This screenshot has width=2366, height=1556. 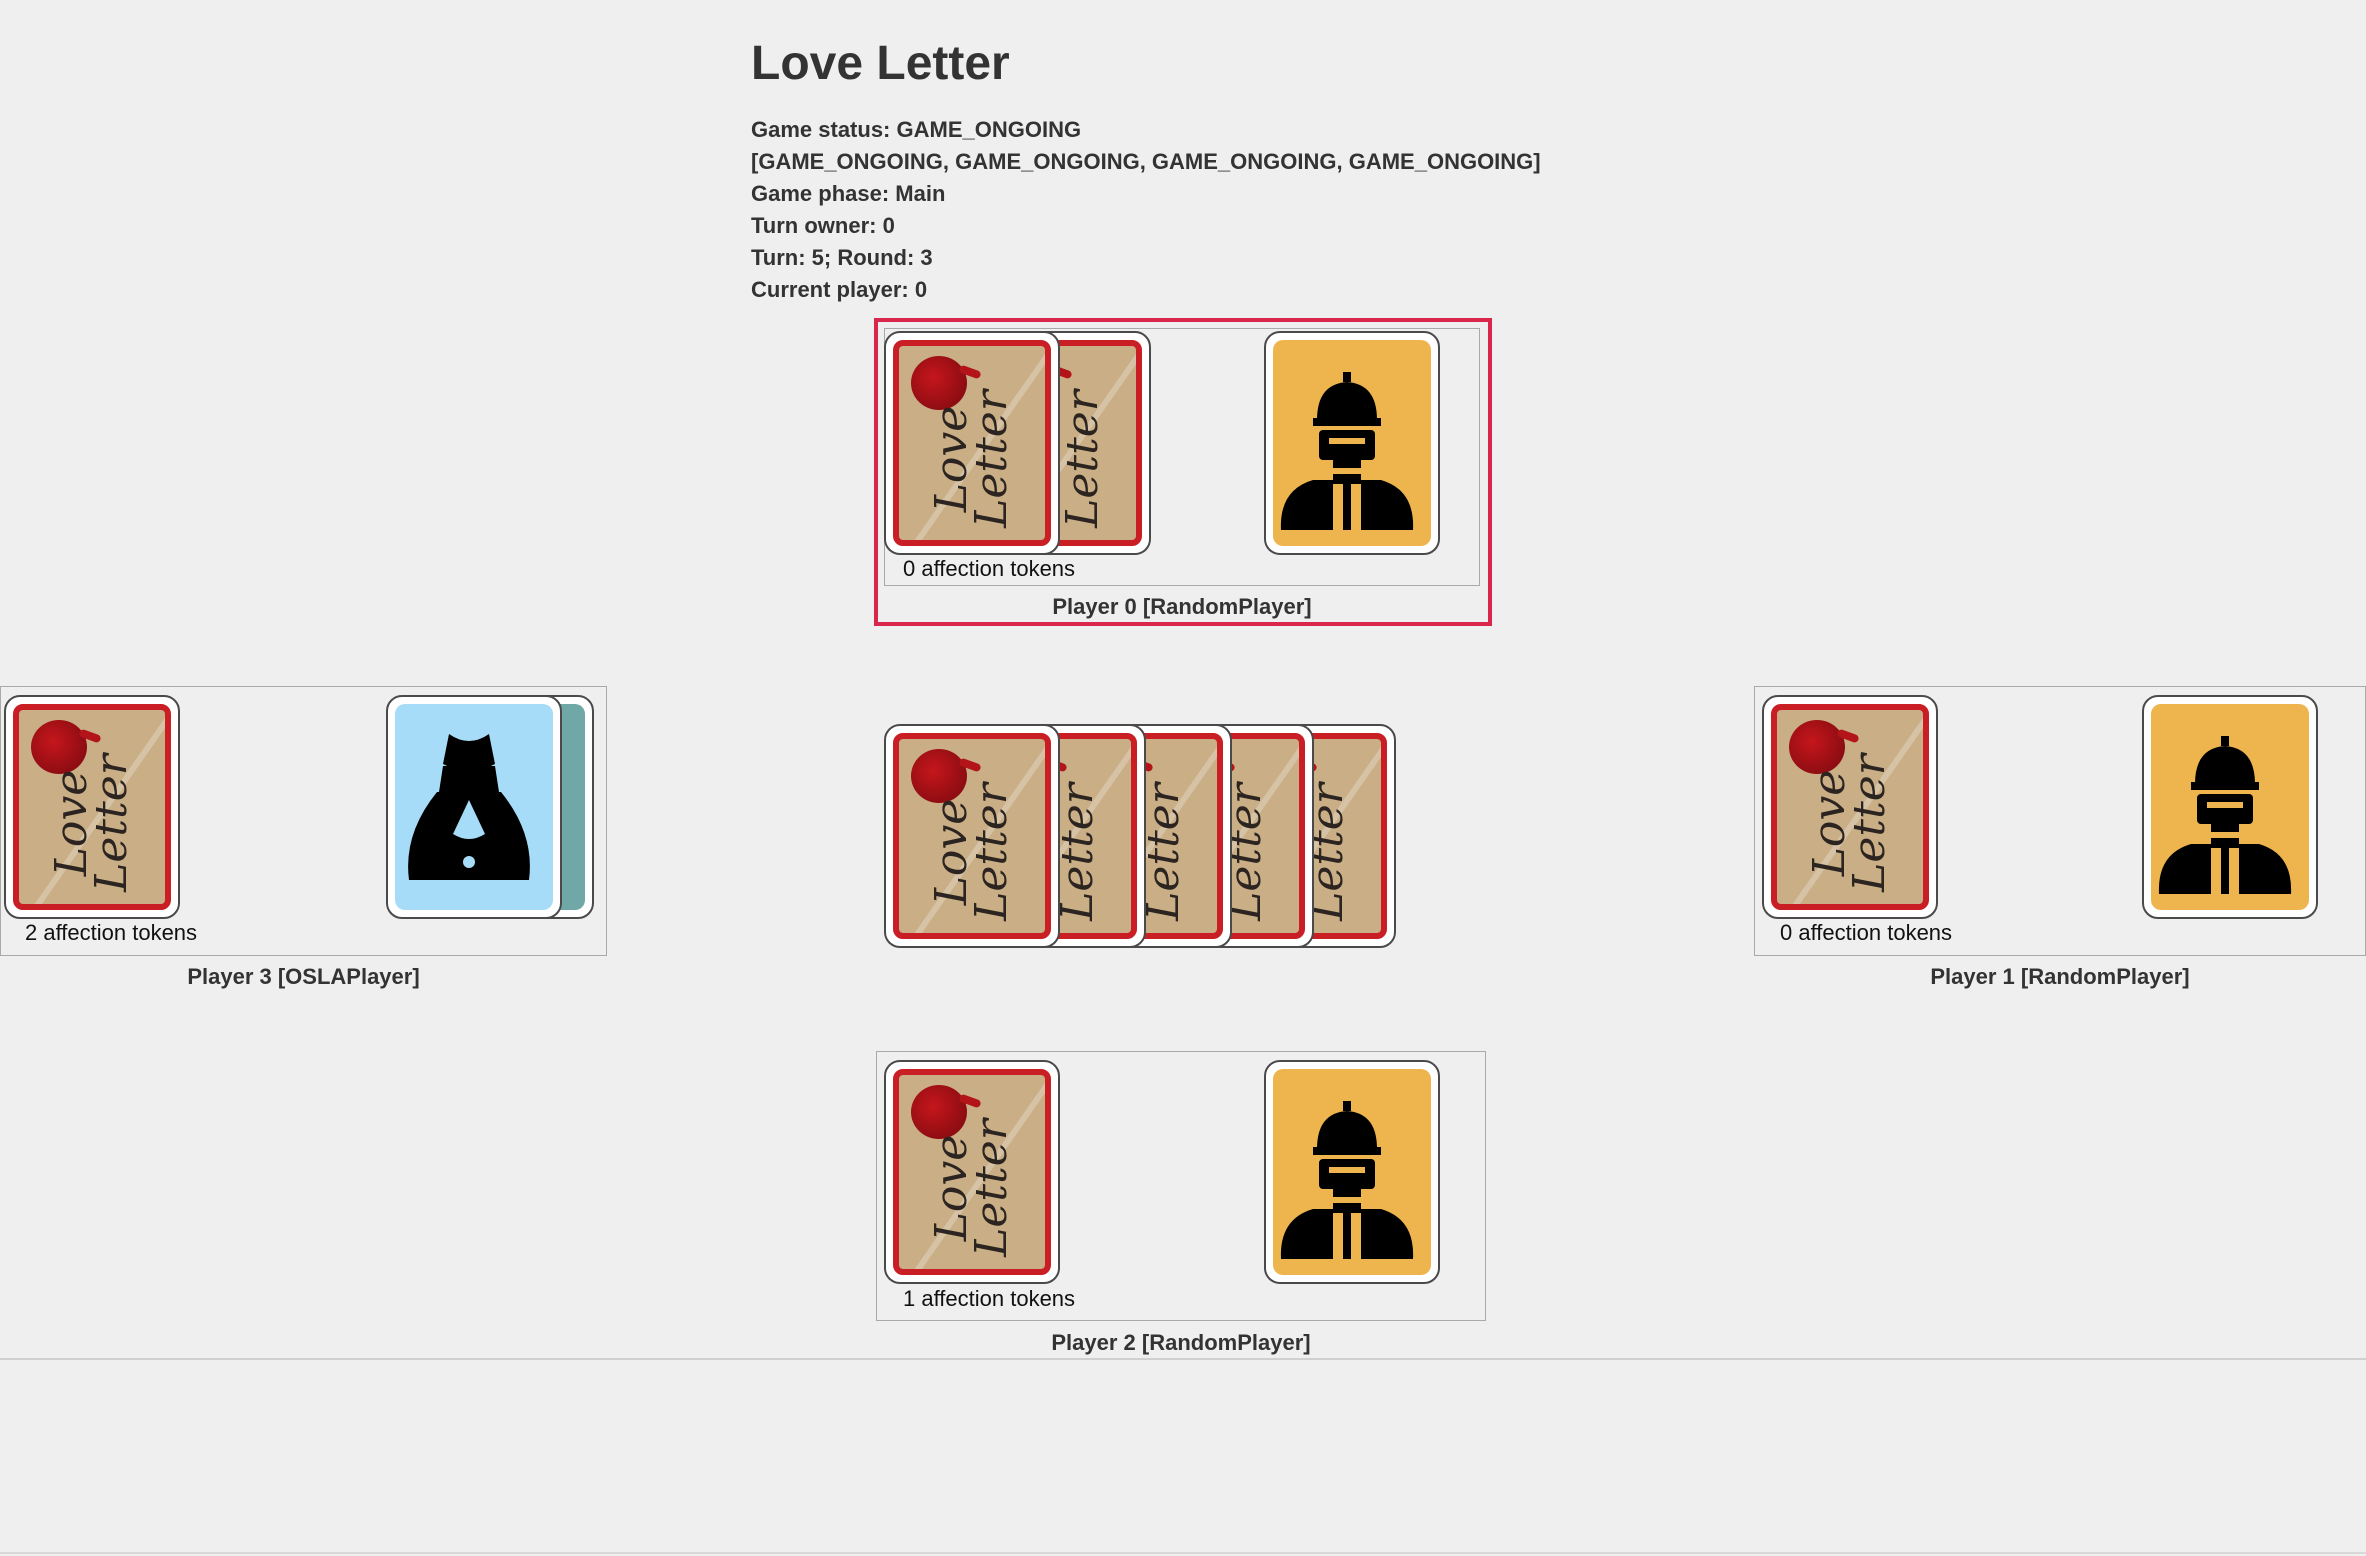 I want to click on player-1-label: Player 1 [RandomPlayer], so click(x=2060, y=976).